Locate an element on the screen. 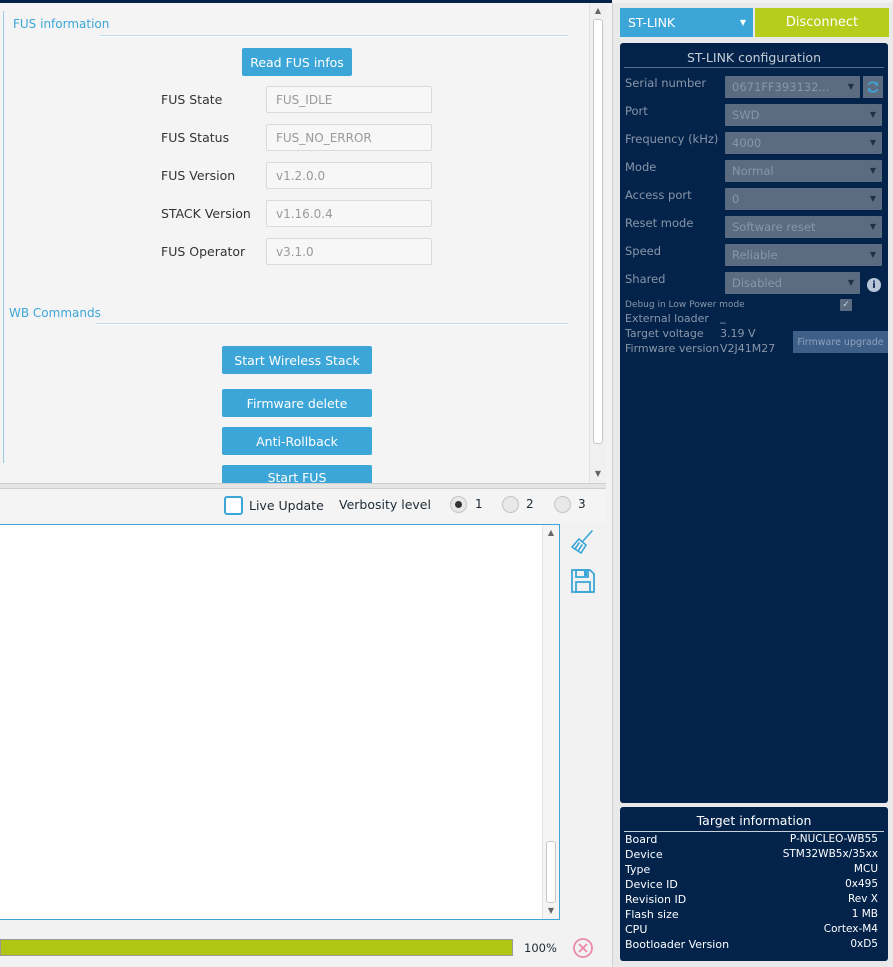  frequency-label: Frequency (kHz) is located at coordinates (672, 139).